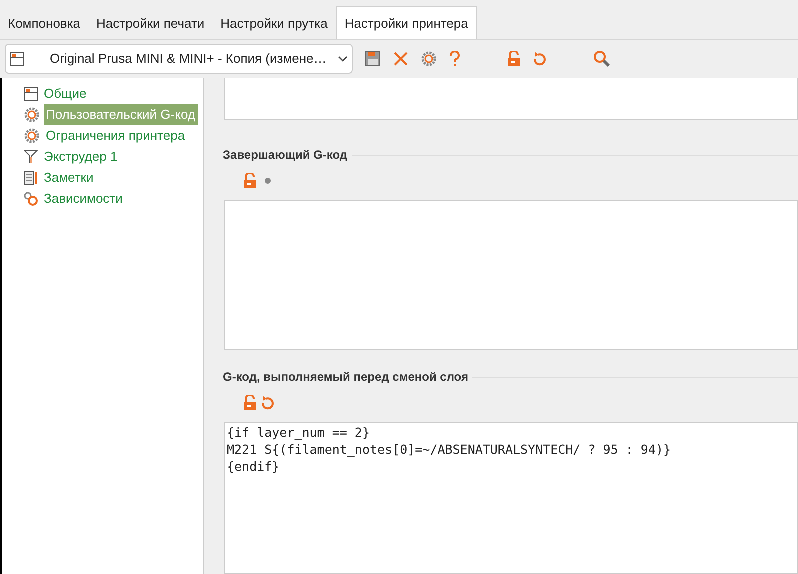 This screenshot has height=574, width=798. I want to click on close-icon, so click(401, 59).